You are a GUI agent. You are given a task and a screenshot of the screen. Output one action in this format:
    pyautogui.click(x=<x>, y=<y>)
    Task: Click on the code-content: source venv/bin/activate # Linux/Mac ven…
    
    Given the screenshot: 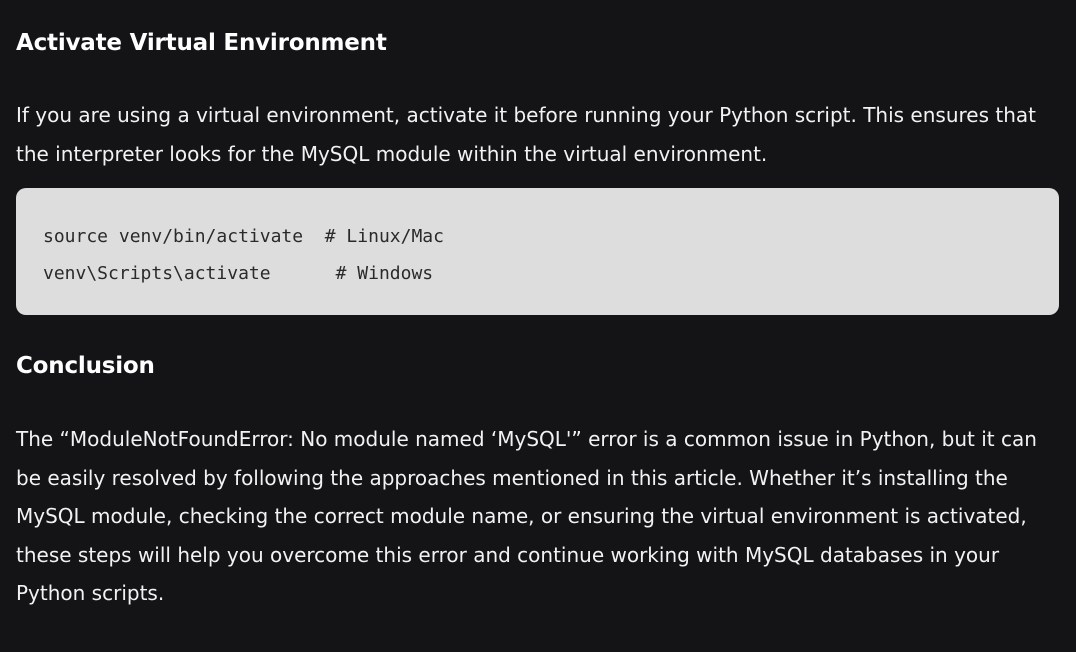 What is the action you would take?
    pyautogui.click(x=537, y=255)
    